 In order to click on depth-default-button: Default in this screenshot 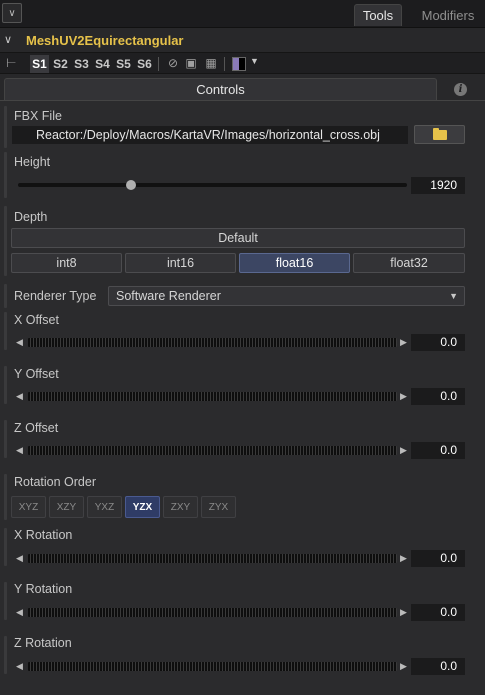, I will do `click(238, 238)`.